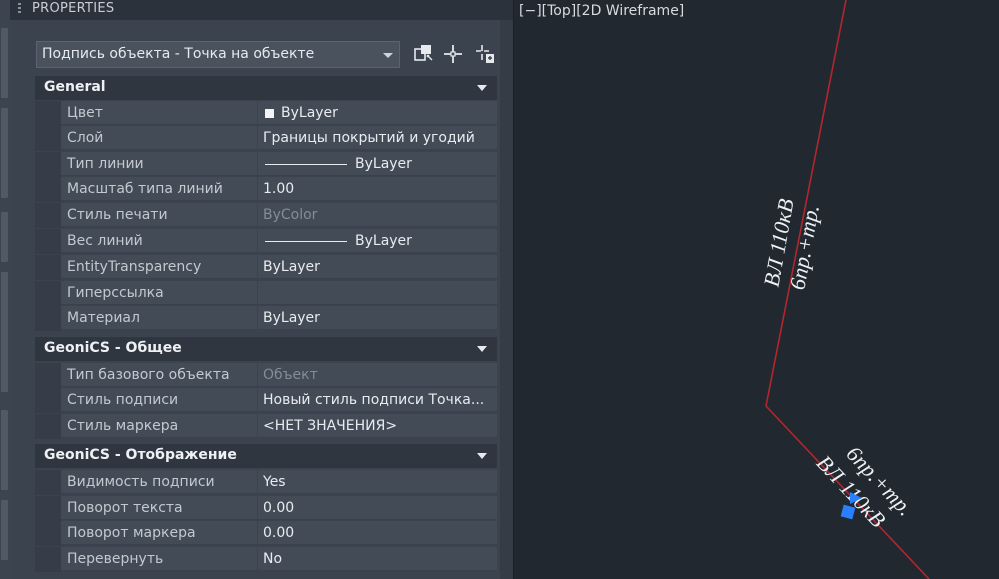 The height and width of the screenshot is (579, 999). I want to click on section-geonics-common: GeoniCS - Общее, so click(266, 349).